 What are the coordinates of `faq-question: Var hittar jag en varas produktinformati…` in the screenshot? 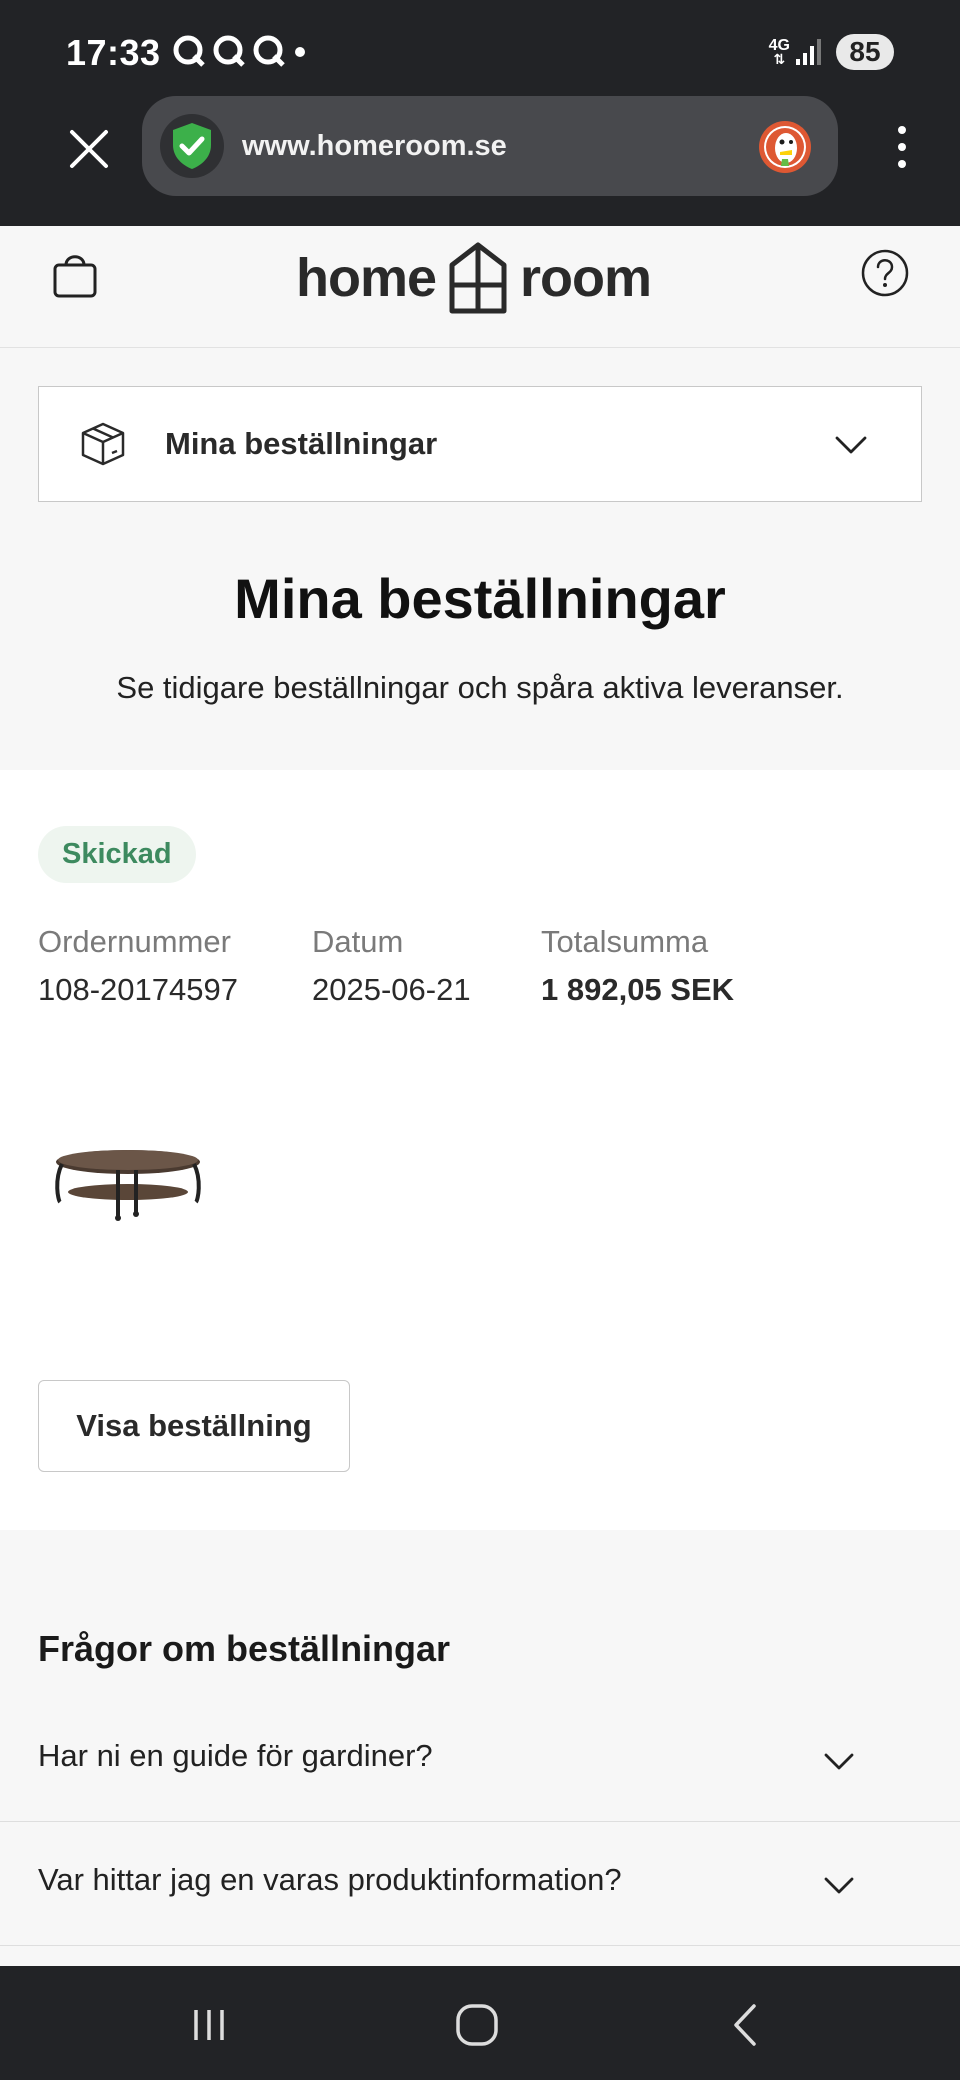 It's located at (330, 1879).